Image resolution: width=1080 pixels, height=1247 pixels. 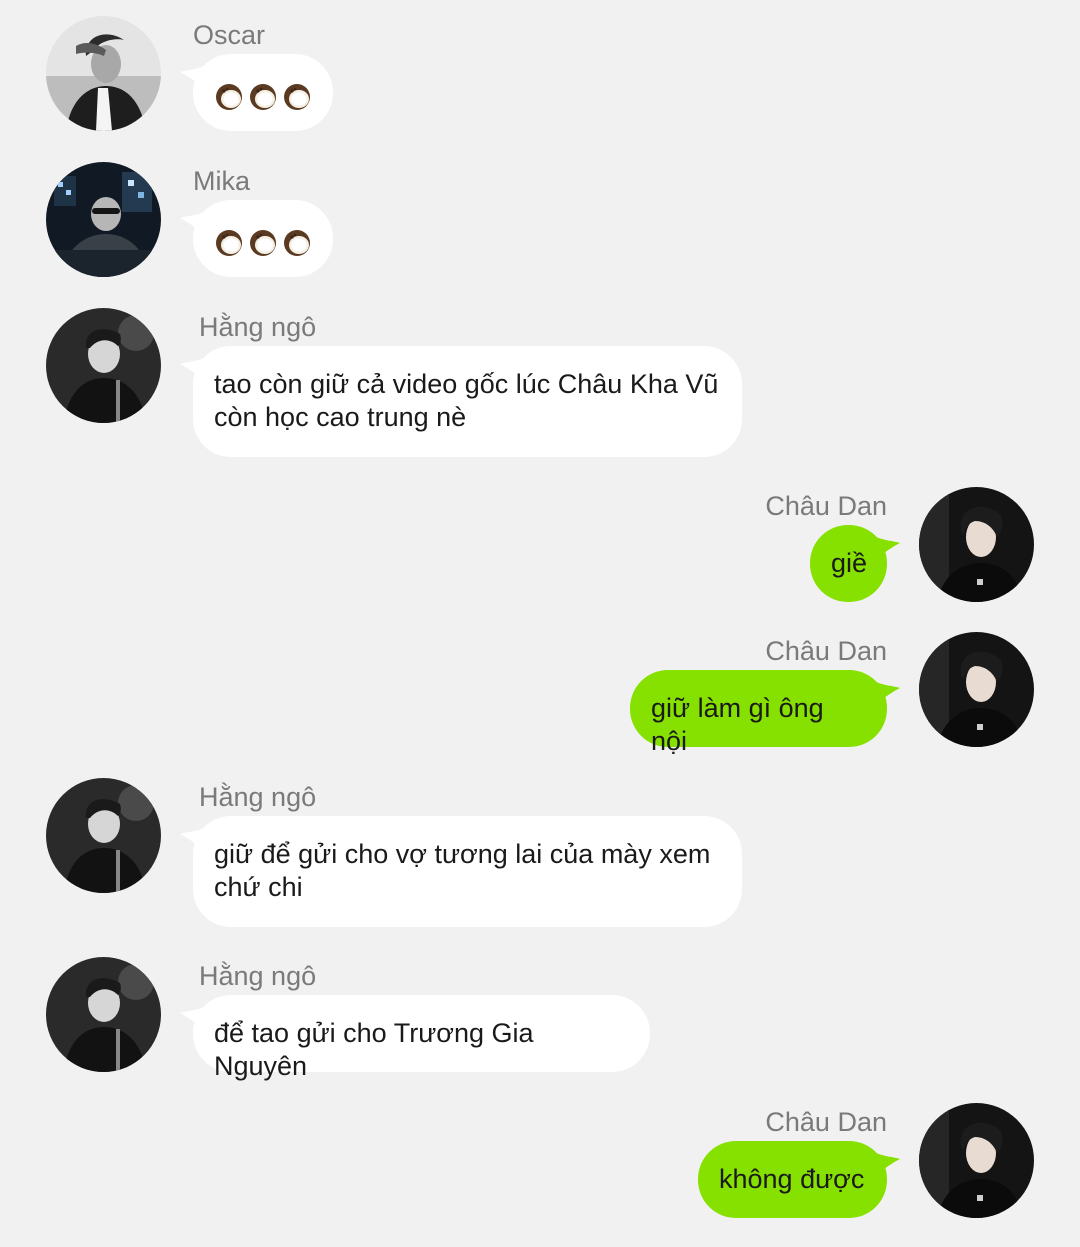 I want to click on message-bubble: không được, so click(x=792, y=1179).